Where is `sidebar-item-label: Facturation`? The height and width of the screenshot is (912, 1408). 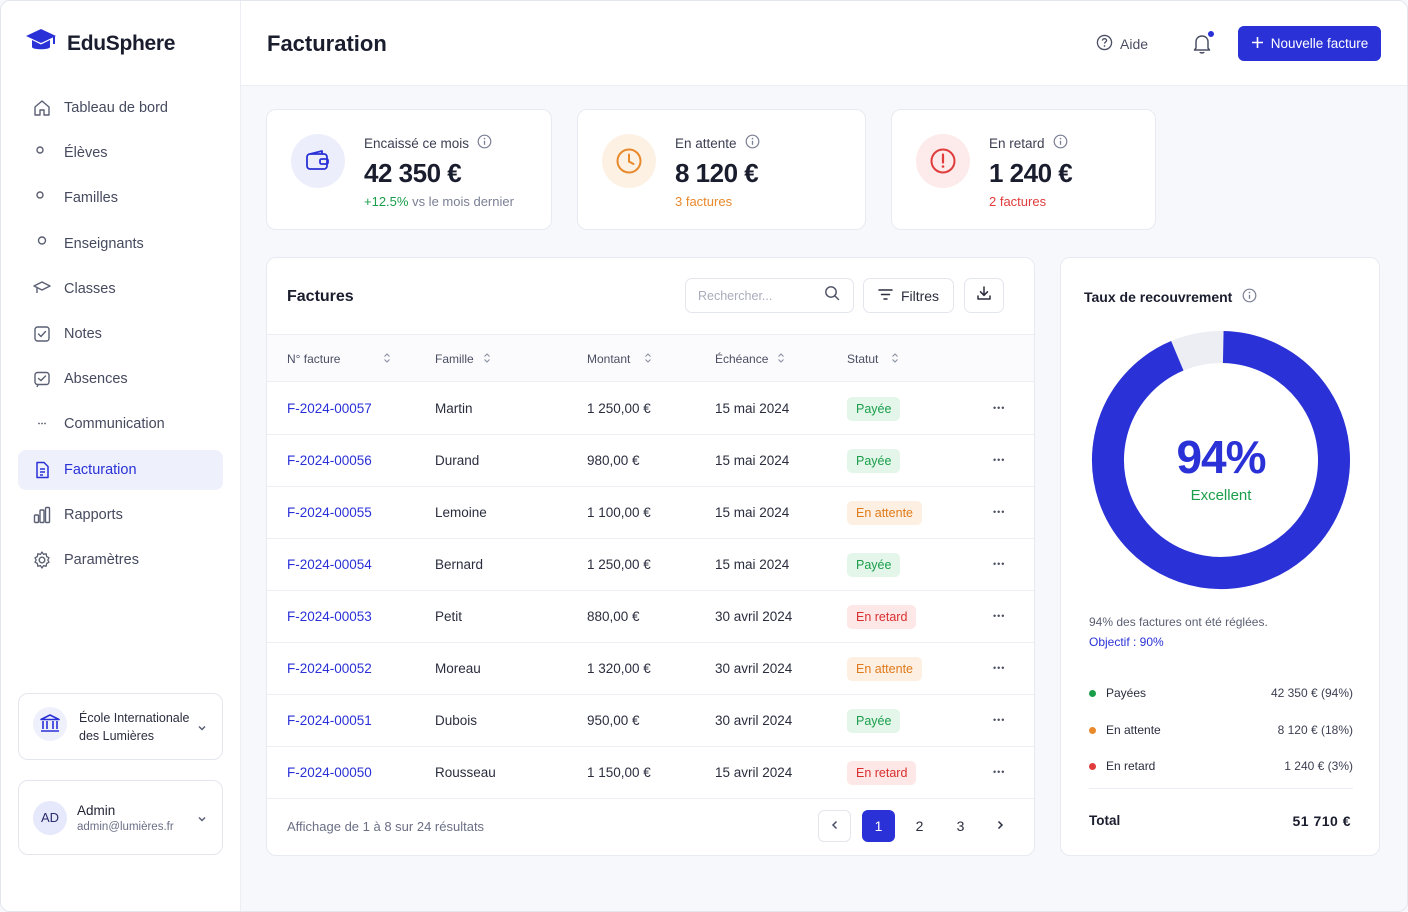
sidebar-item-label: Facturation is located at coordinates (100, 469).